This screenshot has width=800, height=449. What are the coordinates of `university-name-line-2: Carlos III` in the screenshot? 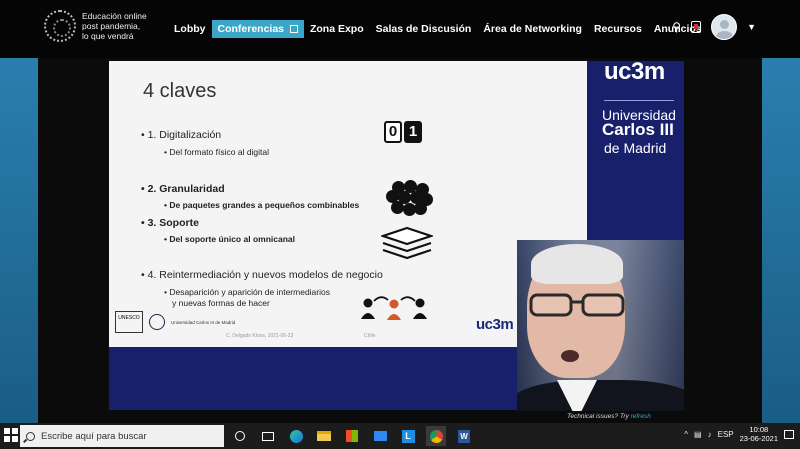 It's located at (638, 129).